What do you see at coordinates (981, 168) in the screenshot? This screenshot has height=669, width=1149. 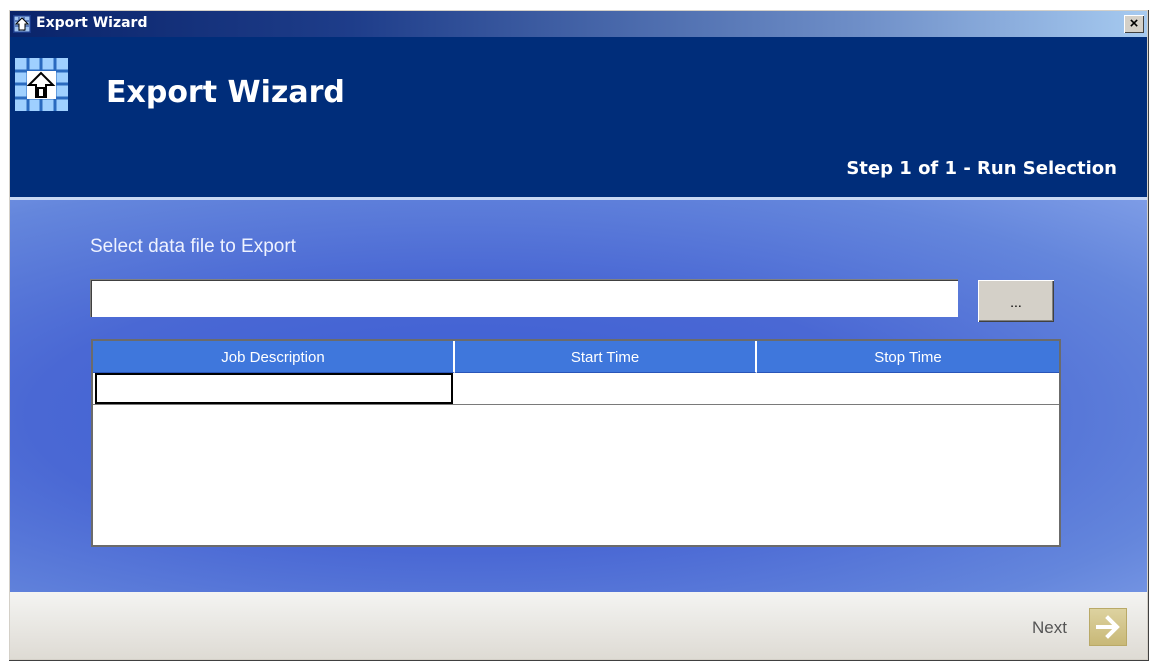 I see `step-indicator: Step 1 of 1 - Run Selection` at bounding box center [981, 168].